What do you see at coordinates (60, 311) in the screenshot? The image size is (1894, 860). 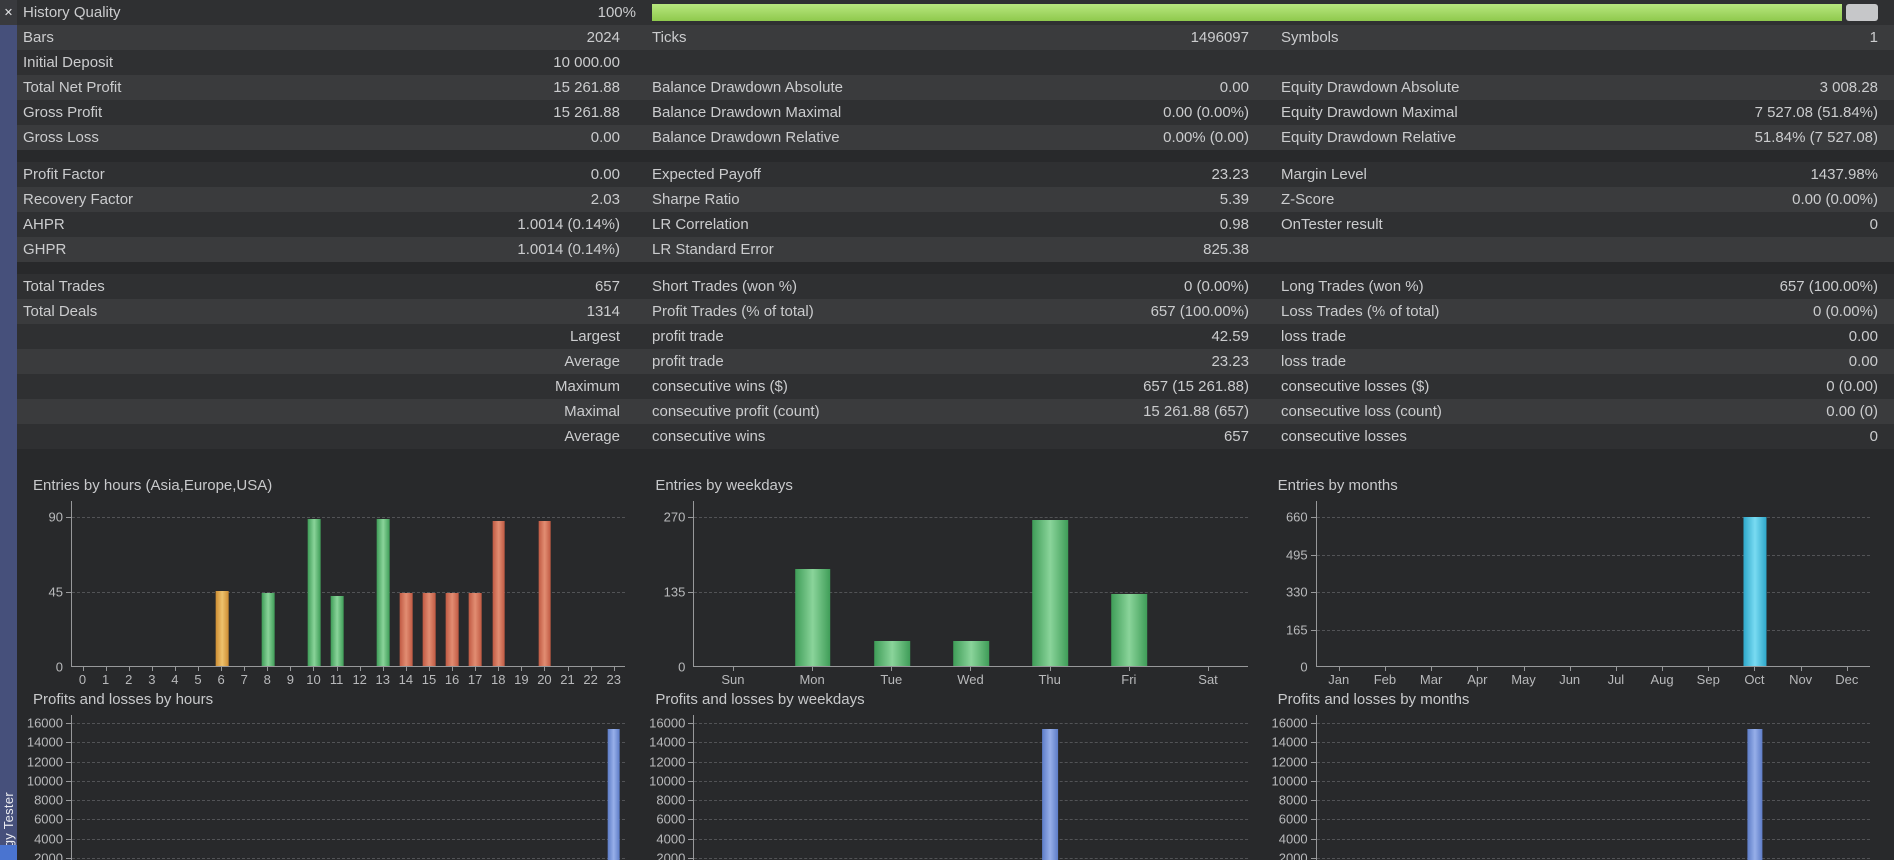 I see `stat-label: Total Deals` at bounding box center [60, 311].